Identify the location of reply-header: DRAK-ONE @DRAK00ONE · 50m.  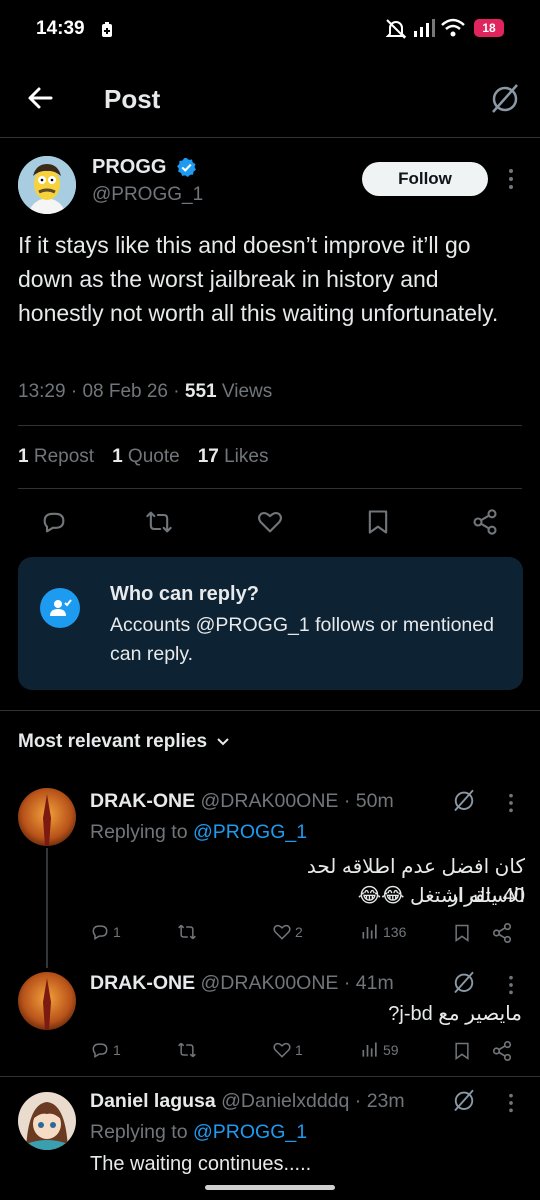
(242, 801).